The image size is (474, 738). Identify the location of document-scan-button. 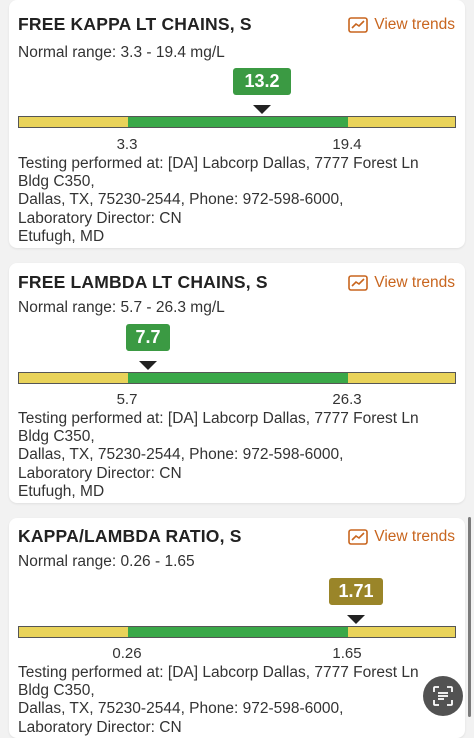
(443, 696).